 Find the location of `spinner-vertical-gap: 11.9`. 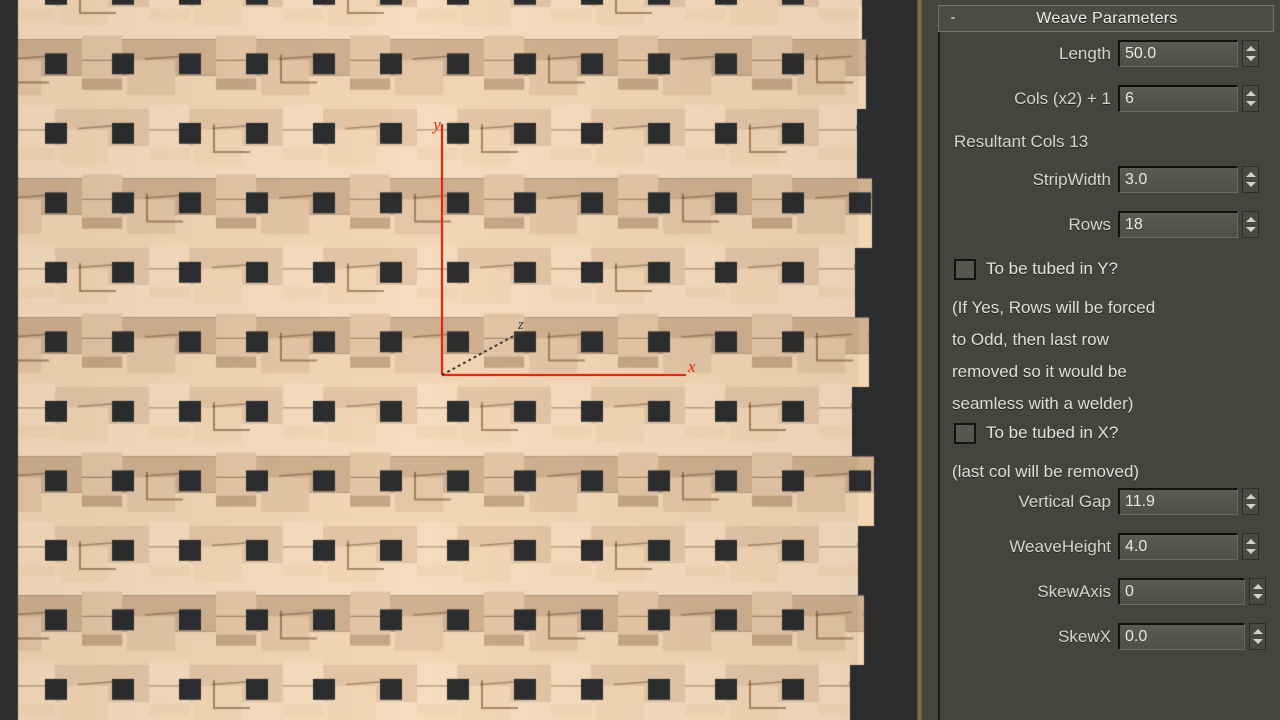

spinner-vertical-gap: 11.9 is located at coordinates (1188, 501).